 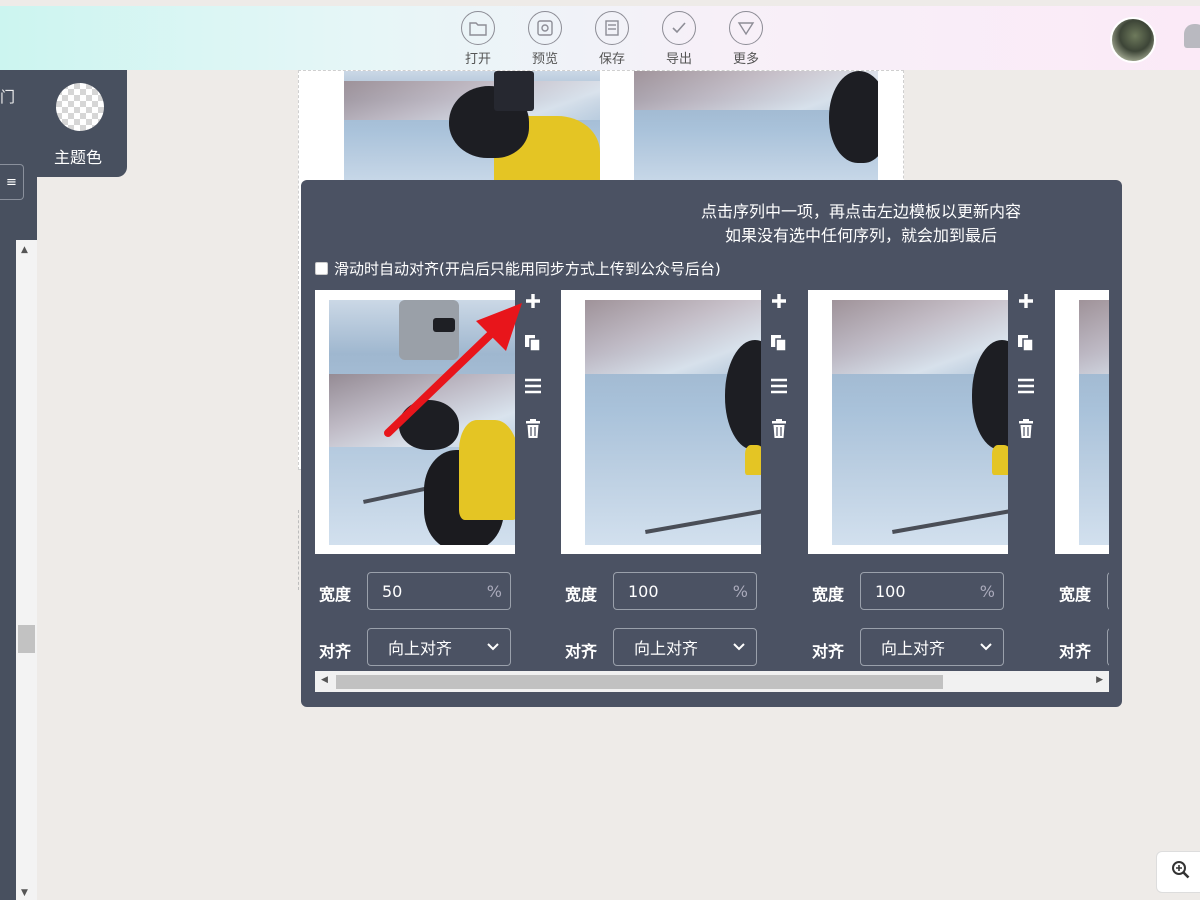 What do you see at coordinates (611, 59) in the screenshot?
I see `save-label: 保存` at bounding box center [611, 59].